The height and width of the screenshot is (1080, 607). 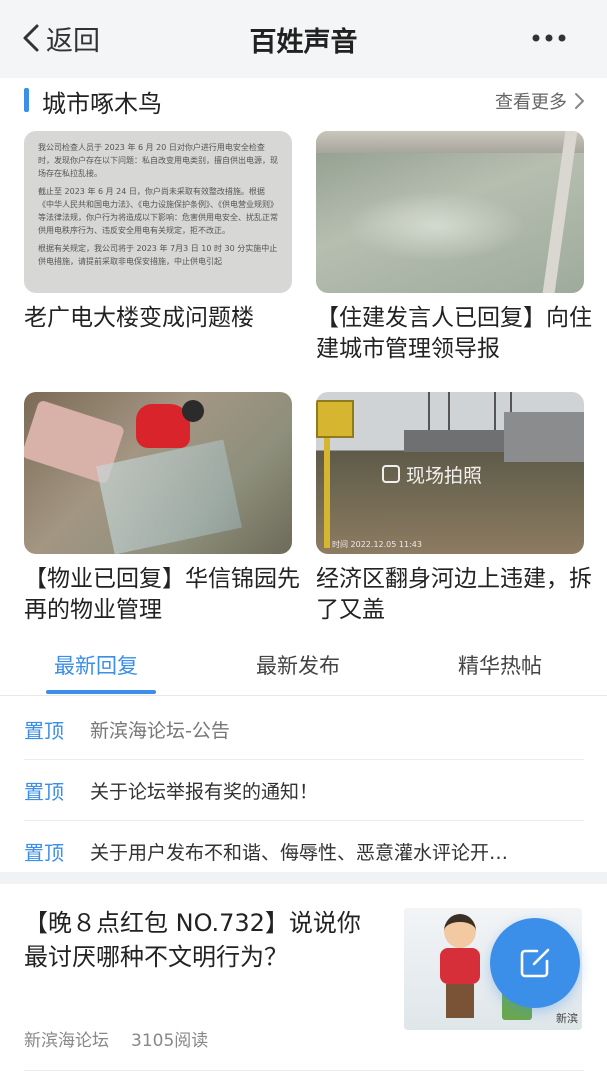 I want to click on feature-card: 【住建发言人已回复】向住建城市管理领导报, so click(x=454, y=248).